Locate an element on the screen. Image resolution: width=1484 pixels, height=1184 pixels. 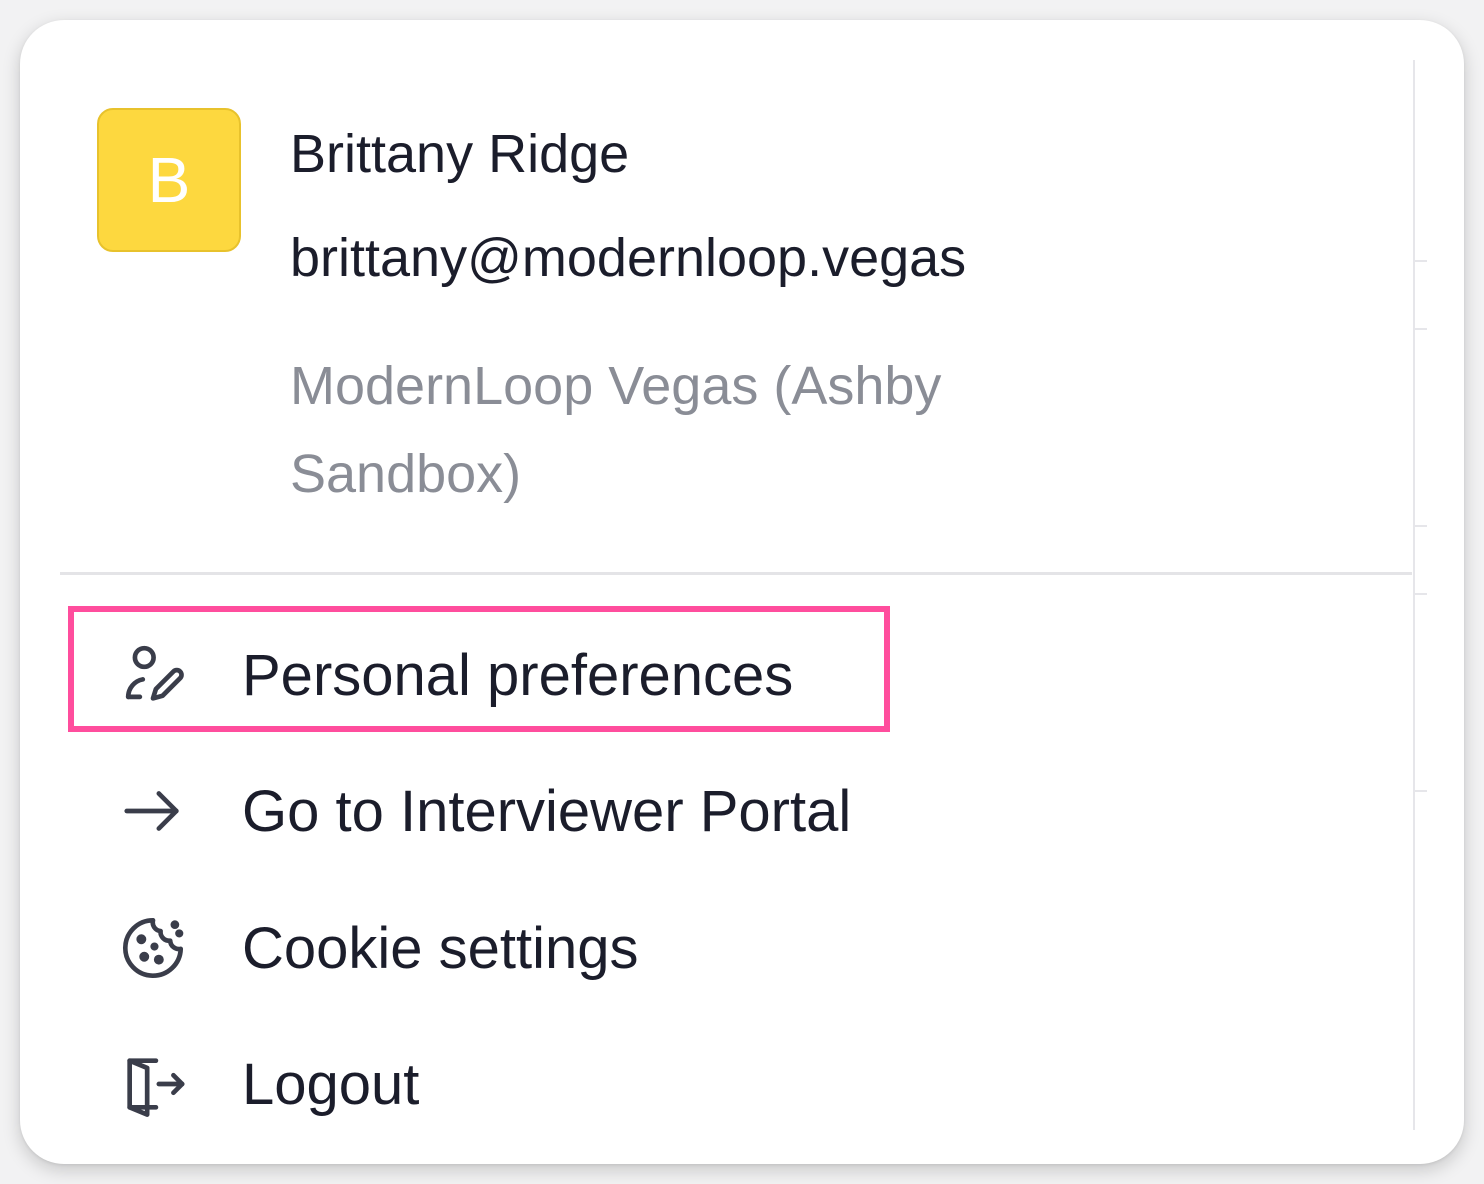
background-panel-edge is located at coordinates (1420, 595).